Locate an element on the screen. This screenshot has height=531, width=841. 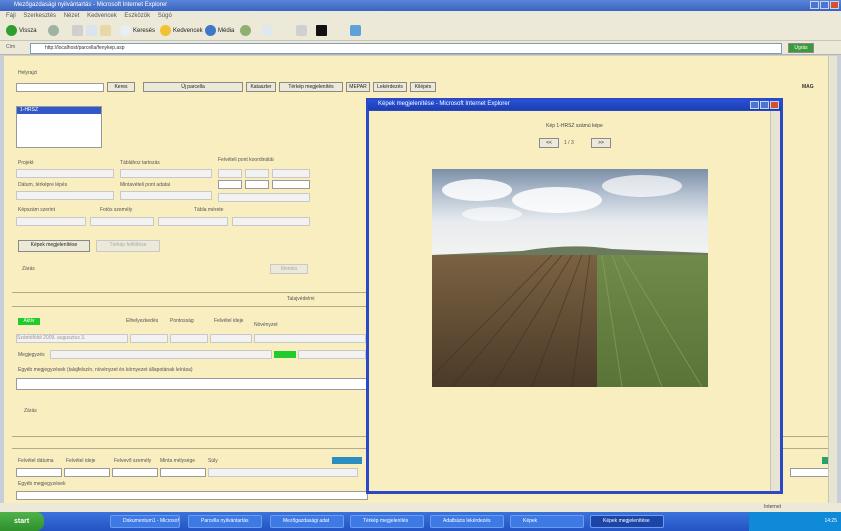
messenger-button is located at coordinates (355, 30).